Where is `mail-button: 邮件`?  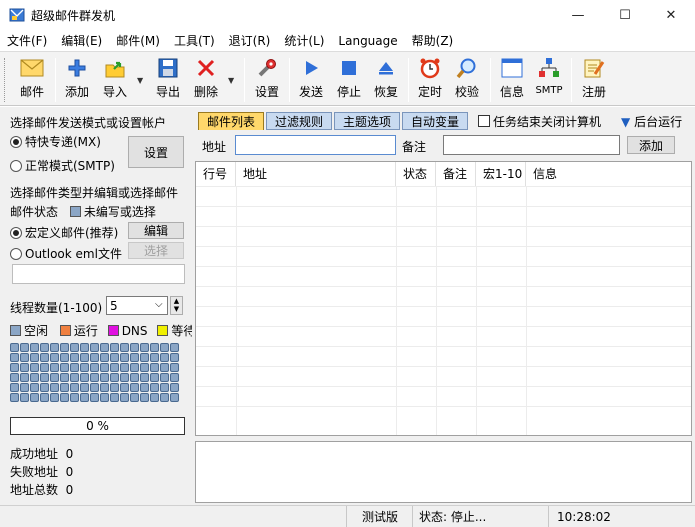 mail-button: 邮件 is located at coordinates (32, 80).